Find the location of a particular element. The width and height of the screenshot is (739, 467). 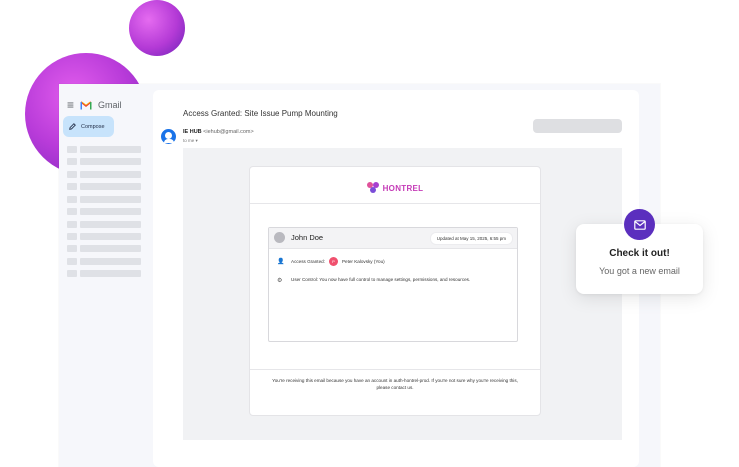

gmail-title: Gmail is located at coordinates (110, 105).